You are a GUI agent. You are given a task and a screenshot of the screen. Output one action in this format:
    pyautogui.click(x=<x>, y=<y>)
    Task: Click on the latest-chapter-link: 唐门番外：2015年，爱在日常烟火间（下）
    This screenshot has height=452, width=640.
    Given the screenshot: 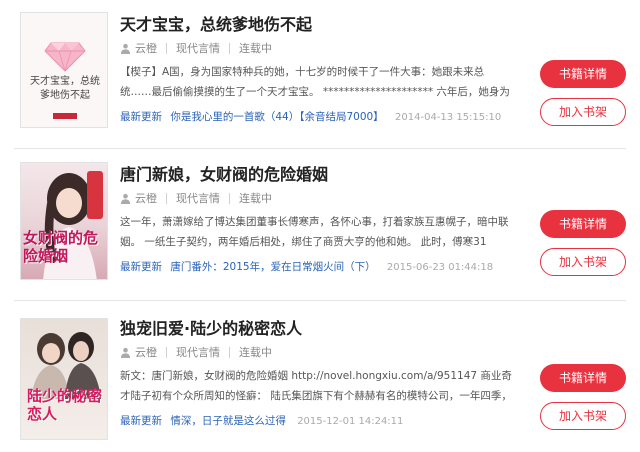 What is the action you would take?
    pyautogui.click(x=272, y=267)
    